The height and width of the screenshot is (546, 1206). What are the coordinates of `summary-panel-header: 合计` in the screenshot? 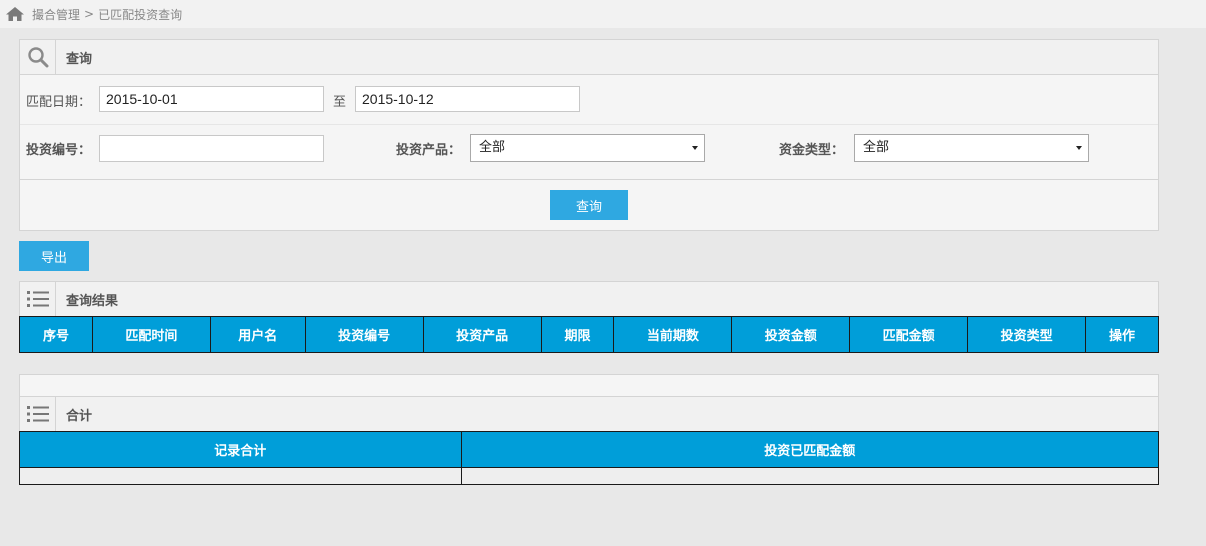 It's located at (589, 414).